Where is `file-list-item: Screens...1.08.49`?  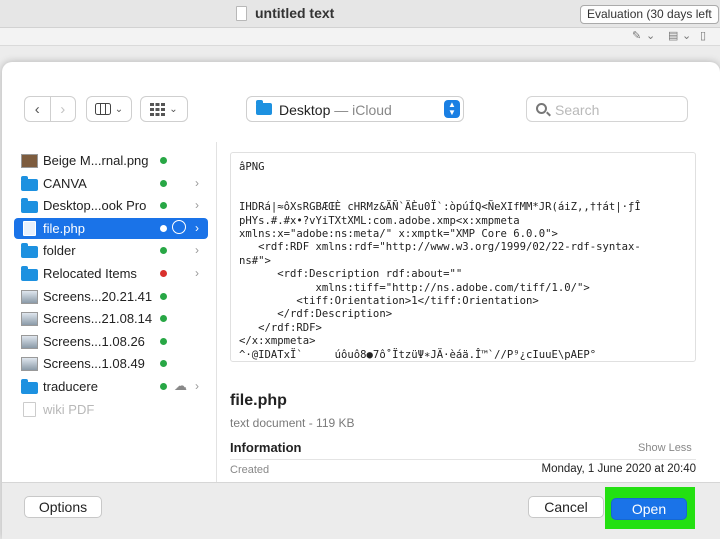
file-list-item: Screens...1.08.49 is located at coordinates (111, 363).